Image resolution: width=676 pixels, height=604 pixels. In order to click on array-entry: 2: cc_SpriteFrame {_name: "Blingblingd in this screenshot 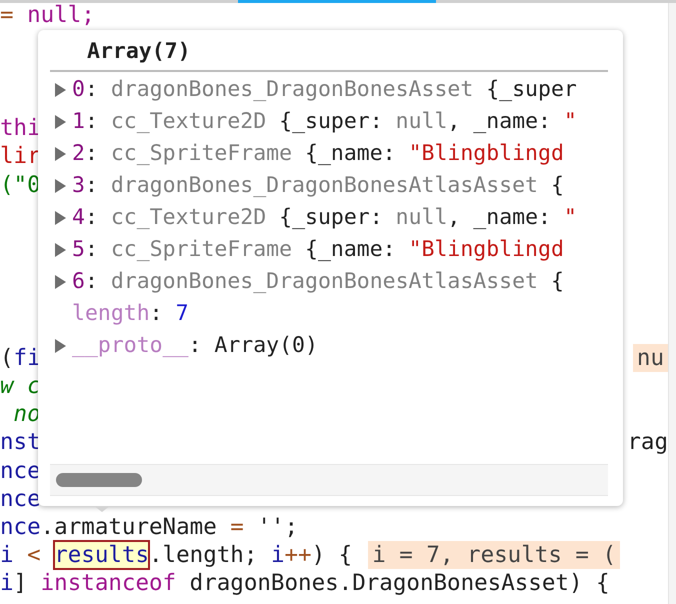, I will do `click(318, 154)`.